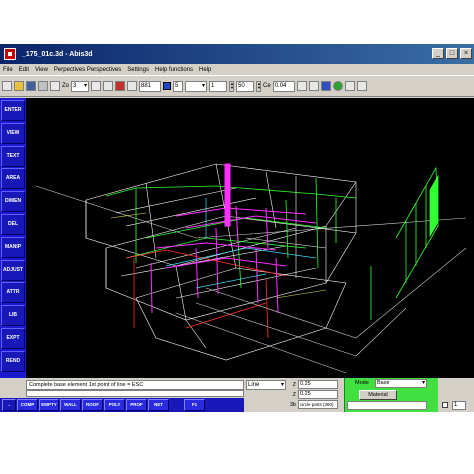  Describe the element at coordinates (178, 86) in the screenshot. I see `color-field: 5` at that location.